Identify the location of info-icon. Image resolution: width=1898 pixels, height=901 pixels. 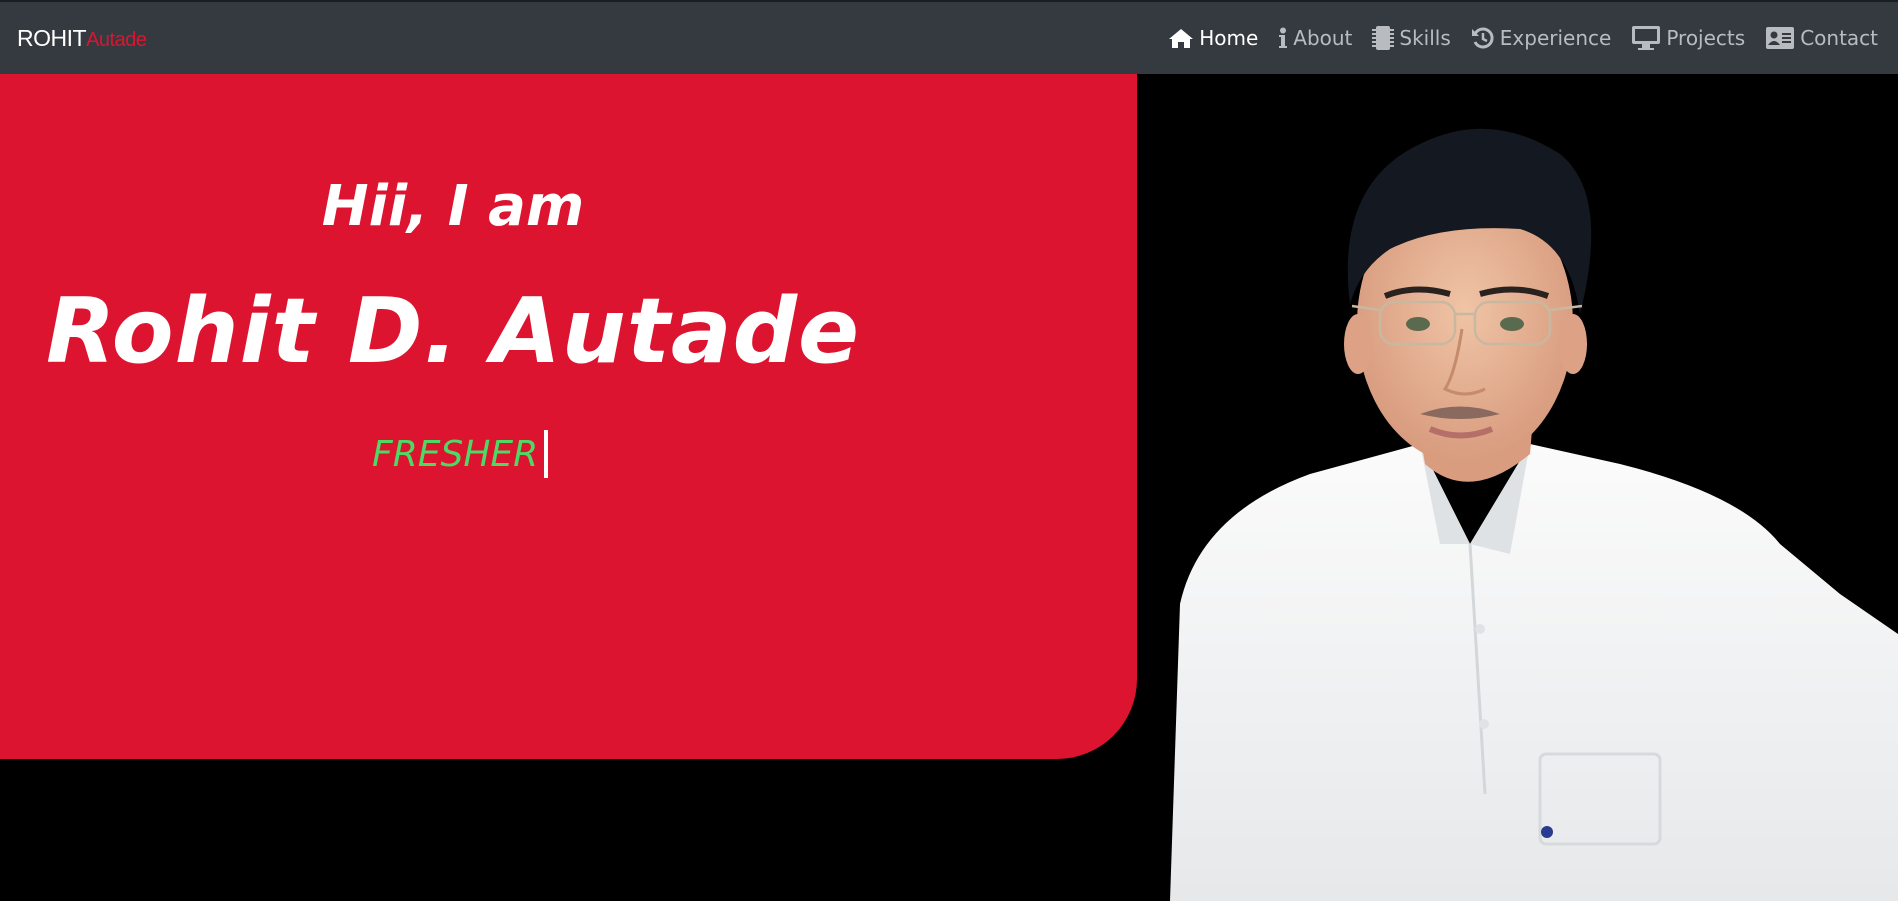
(1283, 38).